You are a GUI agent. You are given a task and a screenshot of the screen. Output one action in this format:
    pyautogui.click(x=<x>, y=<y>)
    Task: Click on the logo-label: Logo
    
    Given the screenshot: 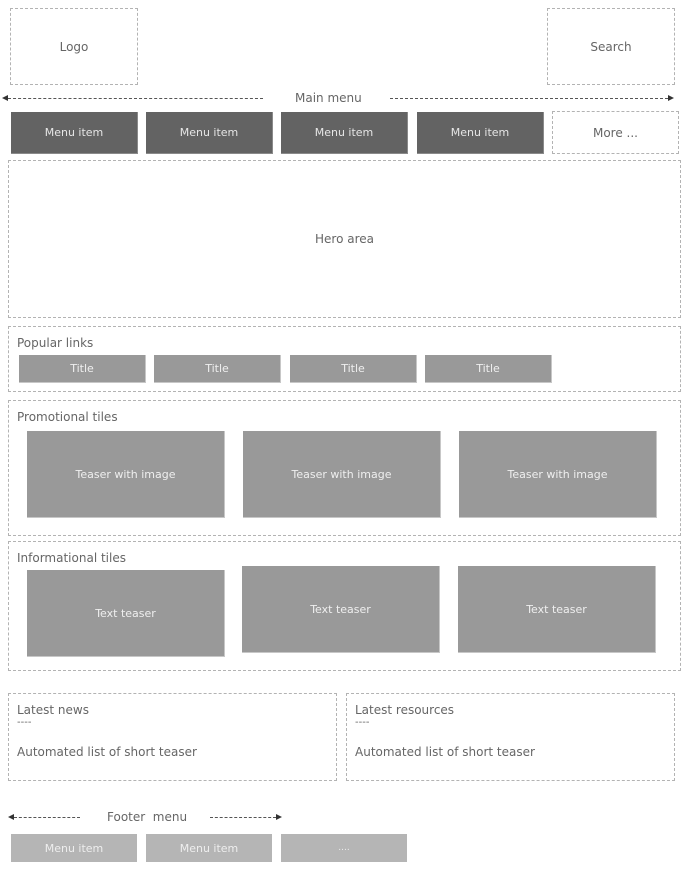 What is the action you would take?
    pyautogui.click(x=74, y=46)
    